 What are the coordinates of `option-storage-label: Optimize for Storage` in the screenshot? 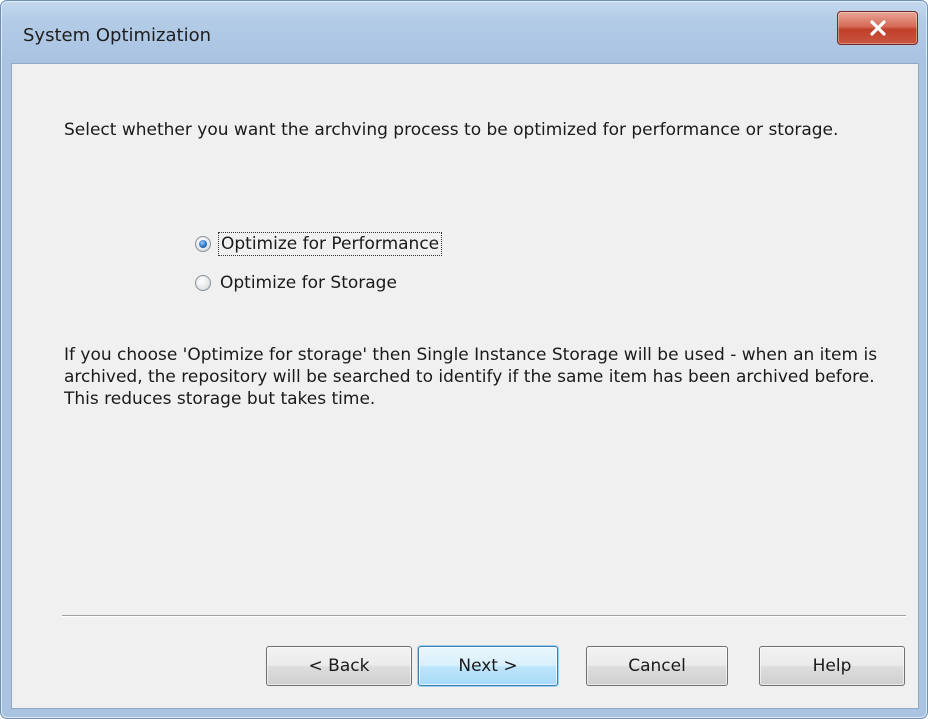 It's located at (308, 283).